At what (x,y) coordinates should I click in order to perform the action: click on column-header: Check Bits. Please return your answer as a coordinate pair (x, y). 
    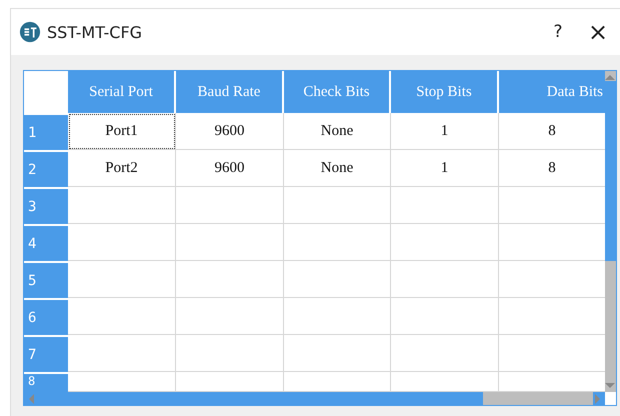
    Looking at the image, I should click on (337, 92).